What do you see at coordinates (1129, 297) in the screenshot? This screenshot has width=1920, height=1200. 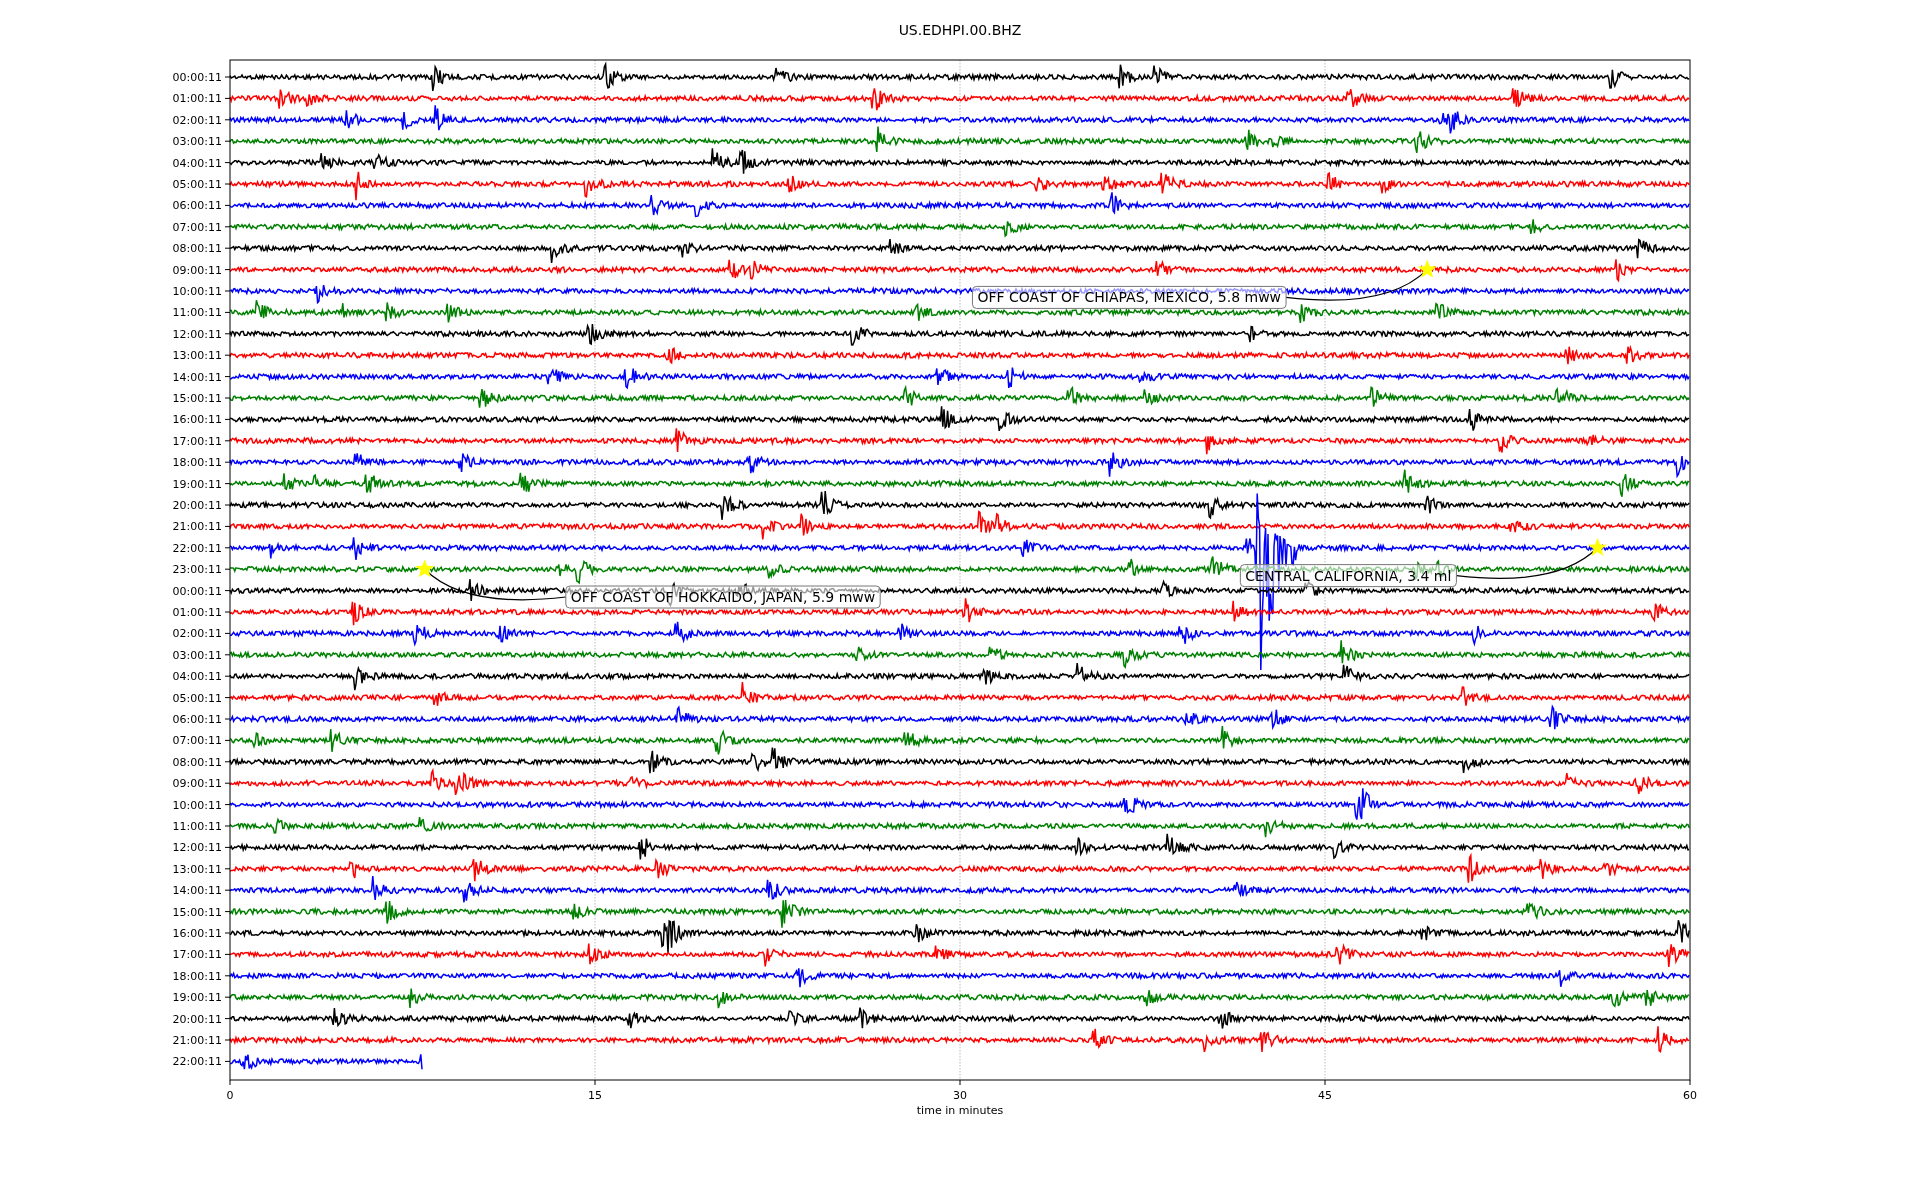 I see `event-label: OFF COAST OF CHIAPAS, MEXICO, 5.8 mww` at bounding box center [1129, 297].